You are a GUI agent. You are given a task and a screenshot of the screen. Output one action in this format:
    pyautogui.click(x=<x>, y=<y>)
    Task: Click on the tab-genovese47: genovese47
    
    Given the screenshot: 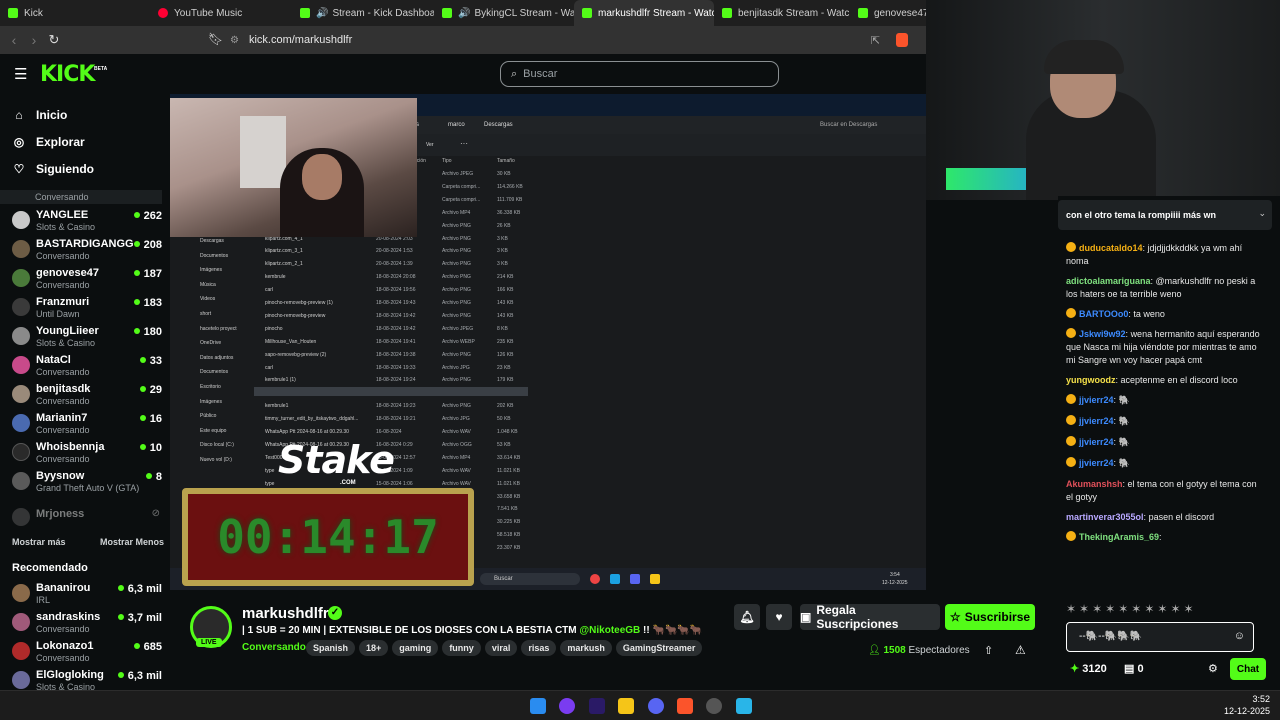 What is the action you would take?
    pyautogui.click(x=888, y=13)
    